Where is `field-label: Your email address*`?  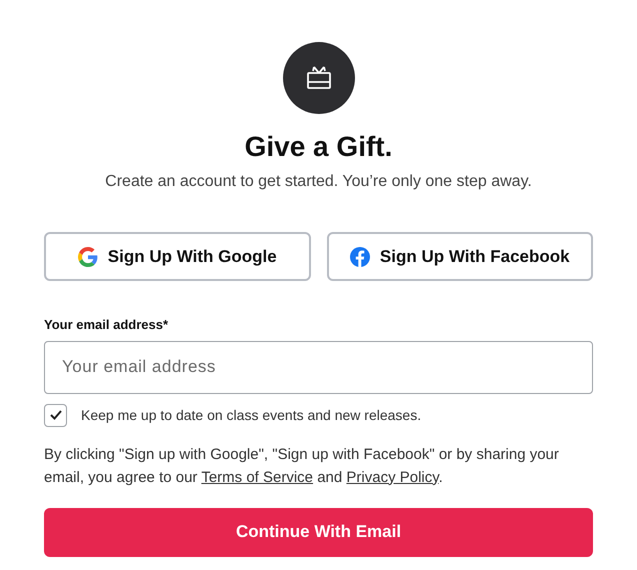 field-label: Your email address* is located at coordinates (107, 325).